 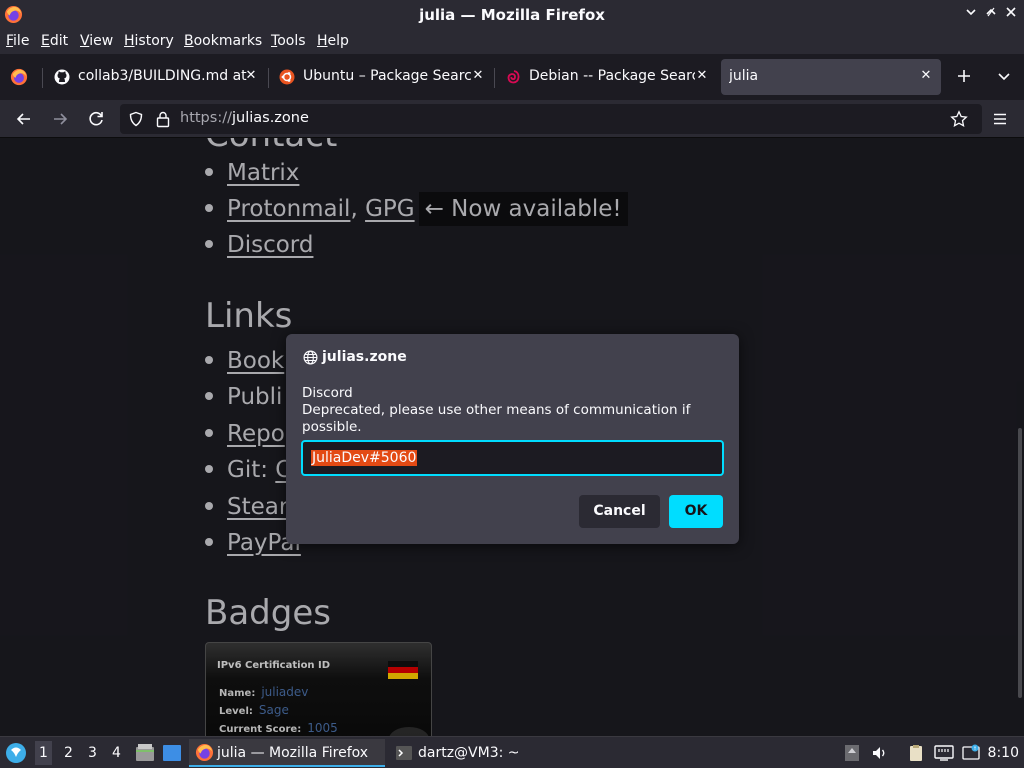 I want to click on show-desktop-icon, so click(x=172, y=755).